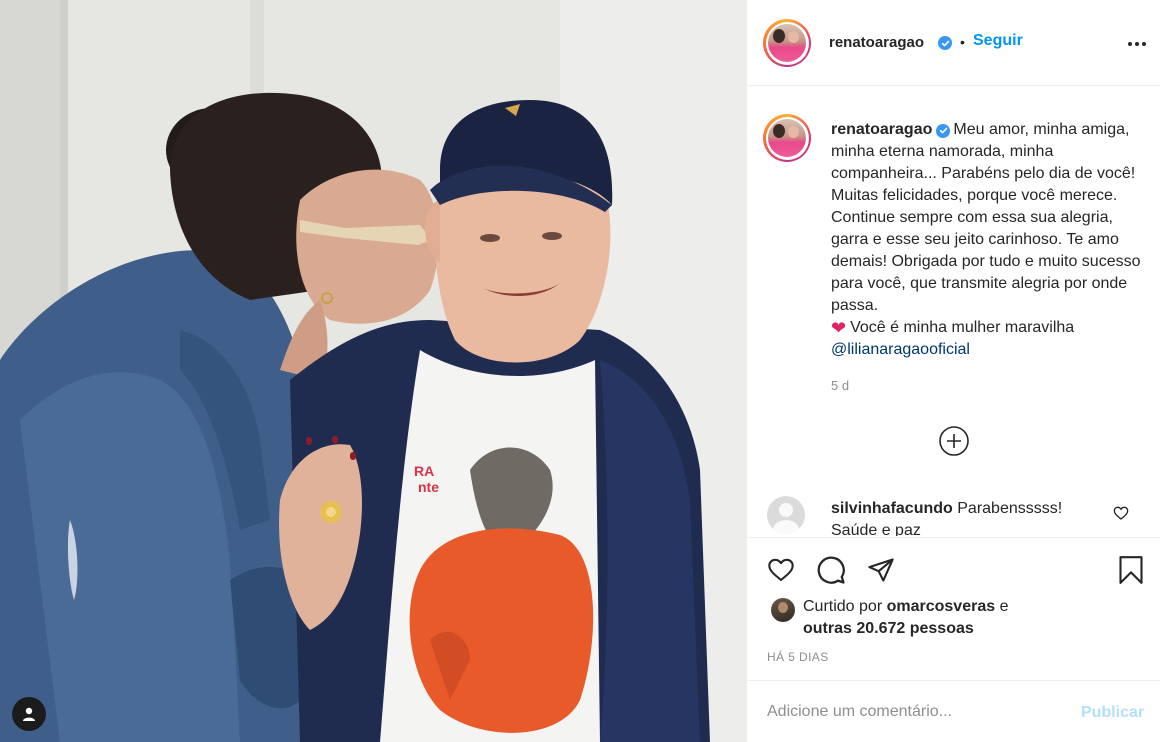 The height and width of the screenshot is (742, 1160). I want to click on more-horizontal-icon, so click(1137, 44).